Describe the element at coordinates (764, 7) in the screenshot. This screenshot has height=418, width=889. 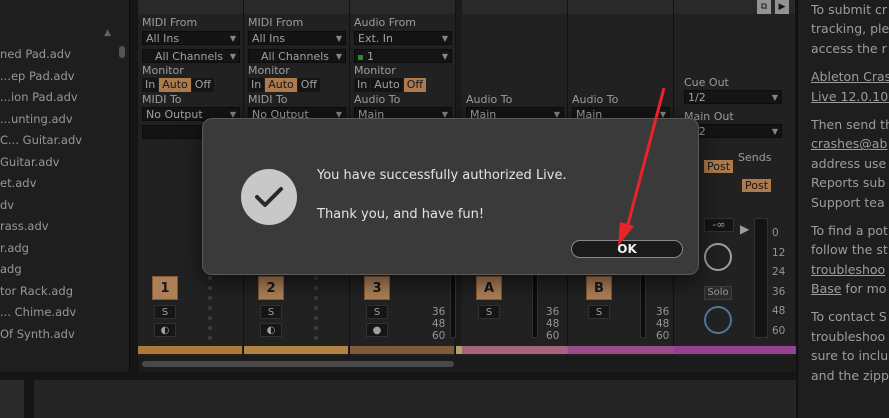
I see `fold-icon: ⧉` at that location.